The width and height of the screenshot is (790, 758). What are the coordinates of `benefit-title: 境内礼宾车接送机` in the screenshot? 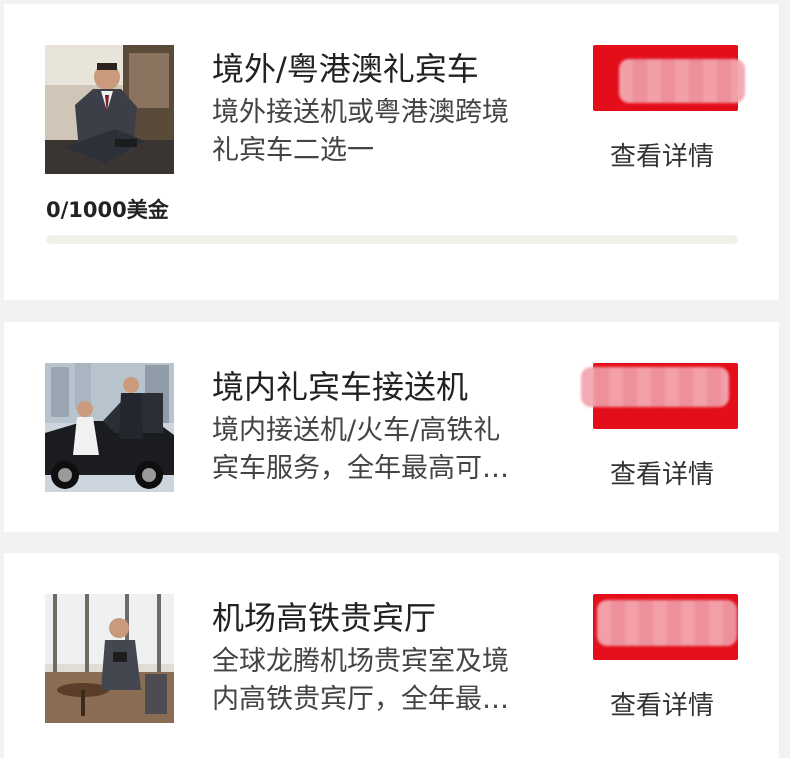 It's located at (340, 387).